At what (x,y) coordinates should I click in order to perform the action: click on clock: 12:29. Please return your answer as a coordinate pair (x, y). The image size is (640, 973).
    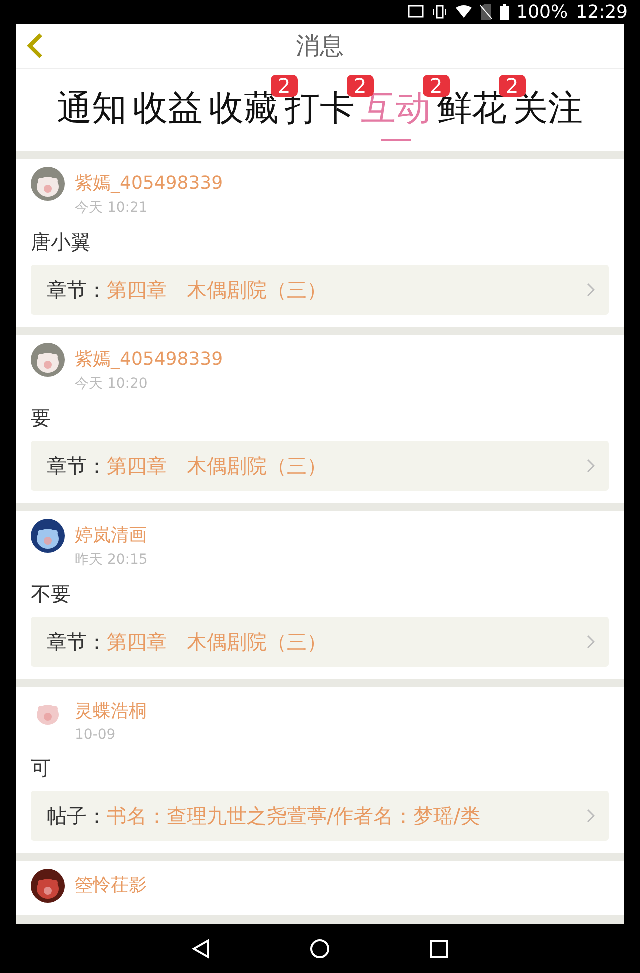
    Looking at the image, I should click on (602, 12).